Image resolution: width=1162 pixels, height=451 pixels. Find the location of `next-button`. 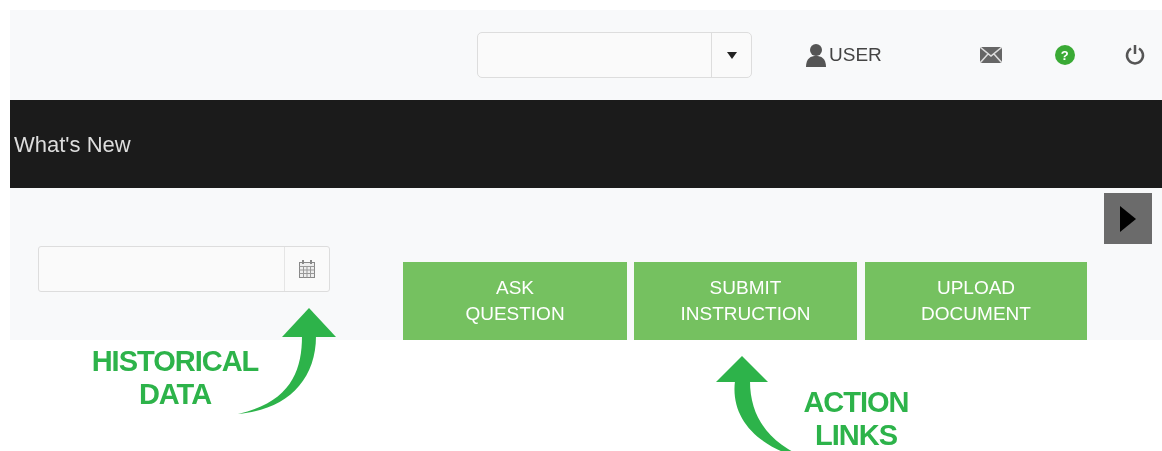

next-button is located at coordinates (1128, 218).